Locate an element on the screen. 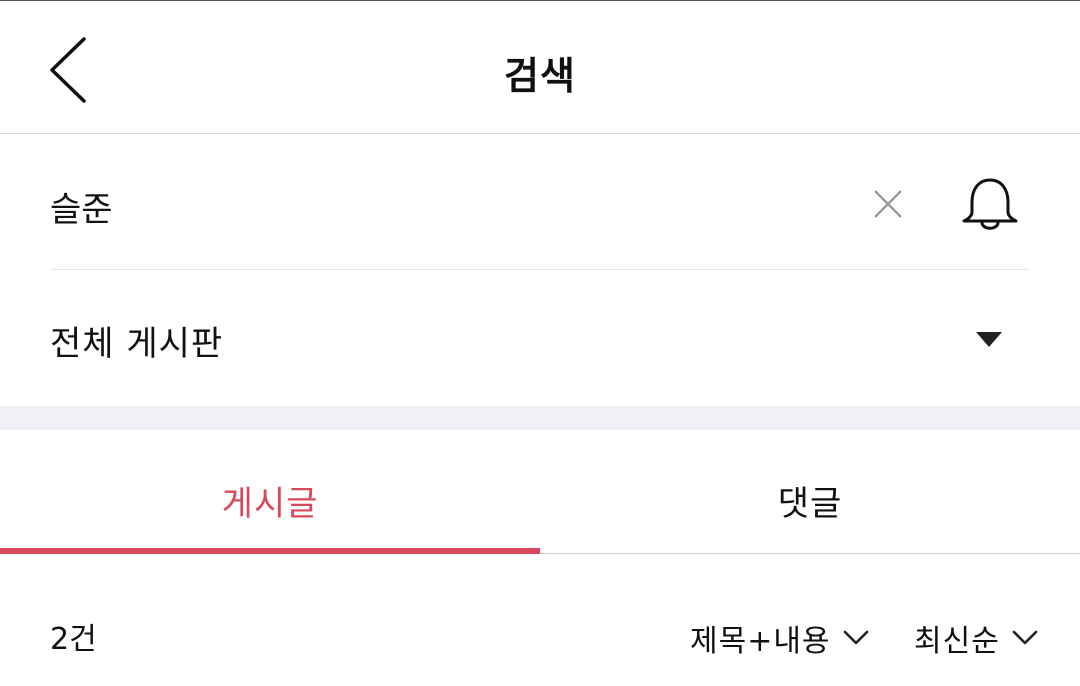 This screenshot has width=1080, height=686. sort-order-dropdown: 최신순 is located at coordinates (976, 638).